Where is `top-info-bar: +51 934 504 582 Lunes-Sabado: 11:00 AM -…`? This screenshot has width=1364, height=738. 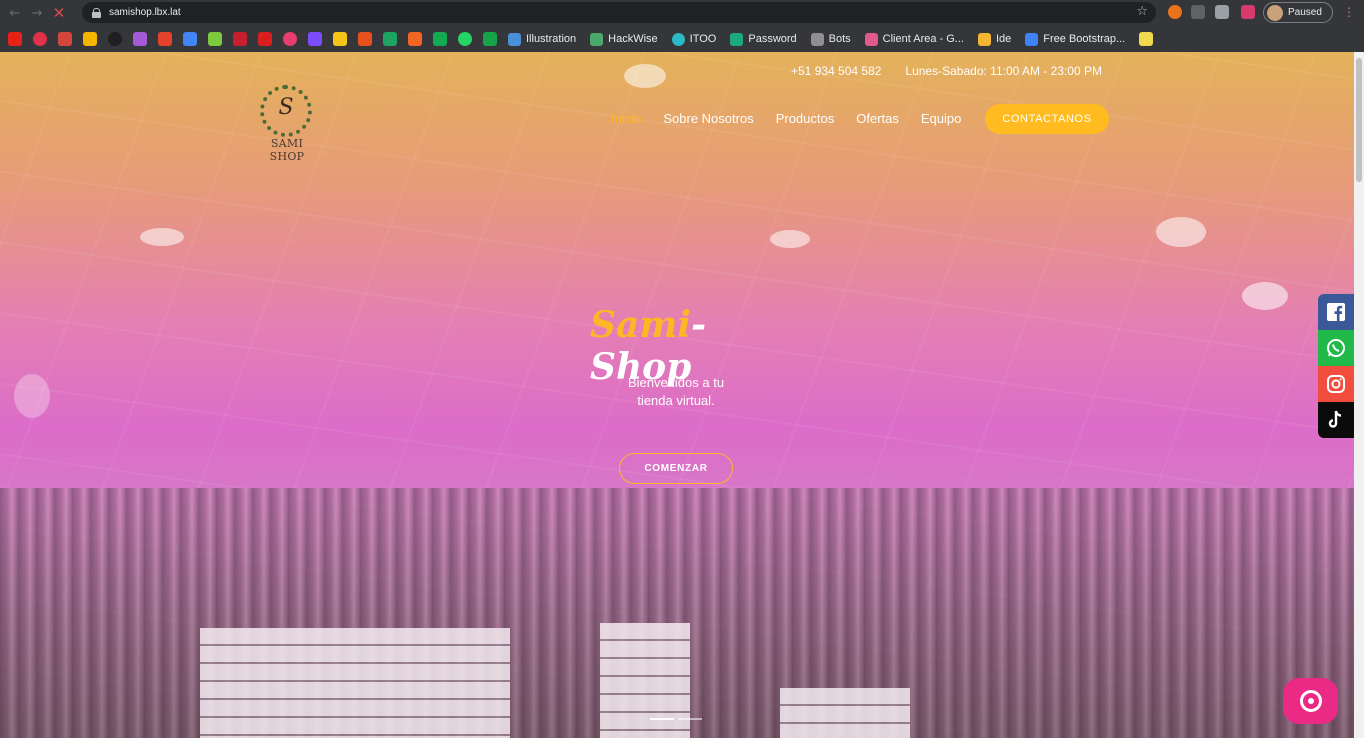 top-info-bar: +51 934 504 582 Lunes-Sabado: 11:00 AM -… is located at coordinates (946, 71).